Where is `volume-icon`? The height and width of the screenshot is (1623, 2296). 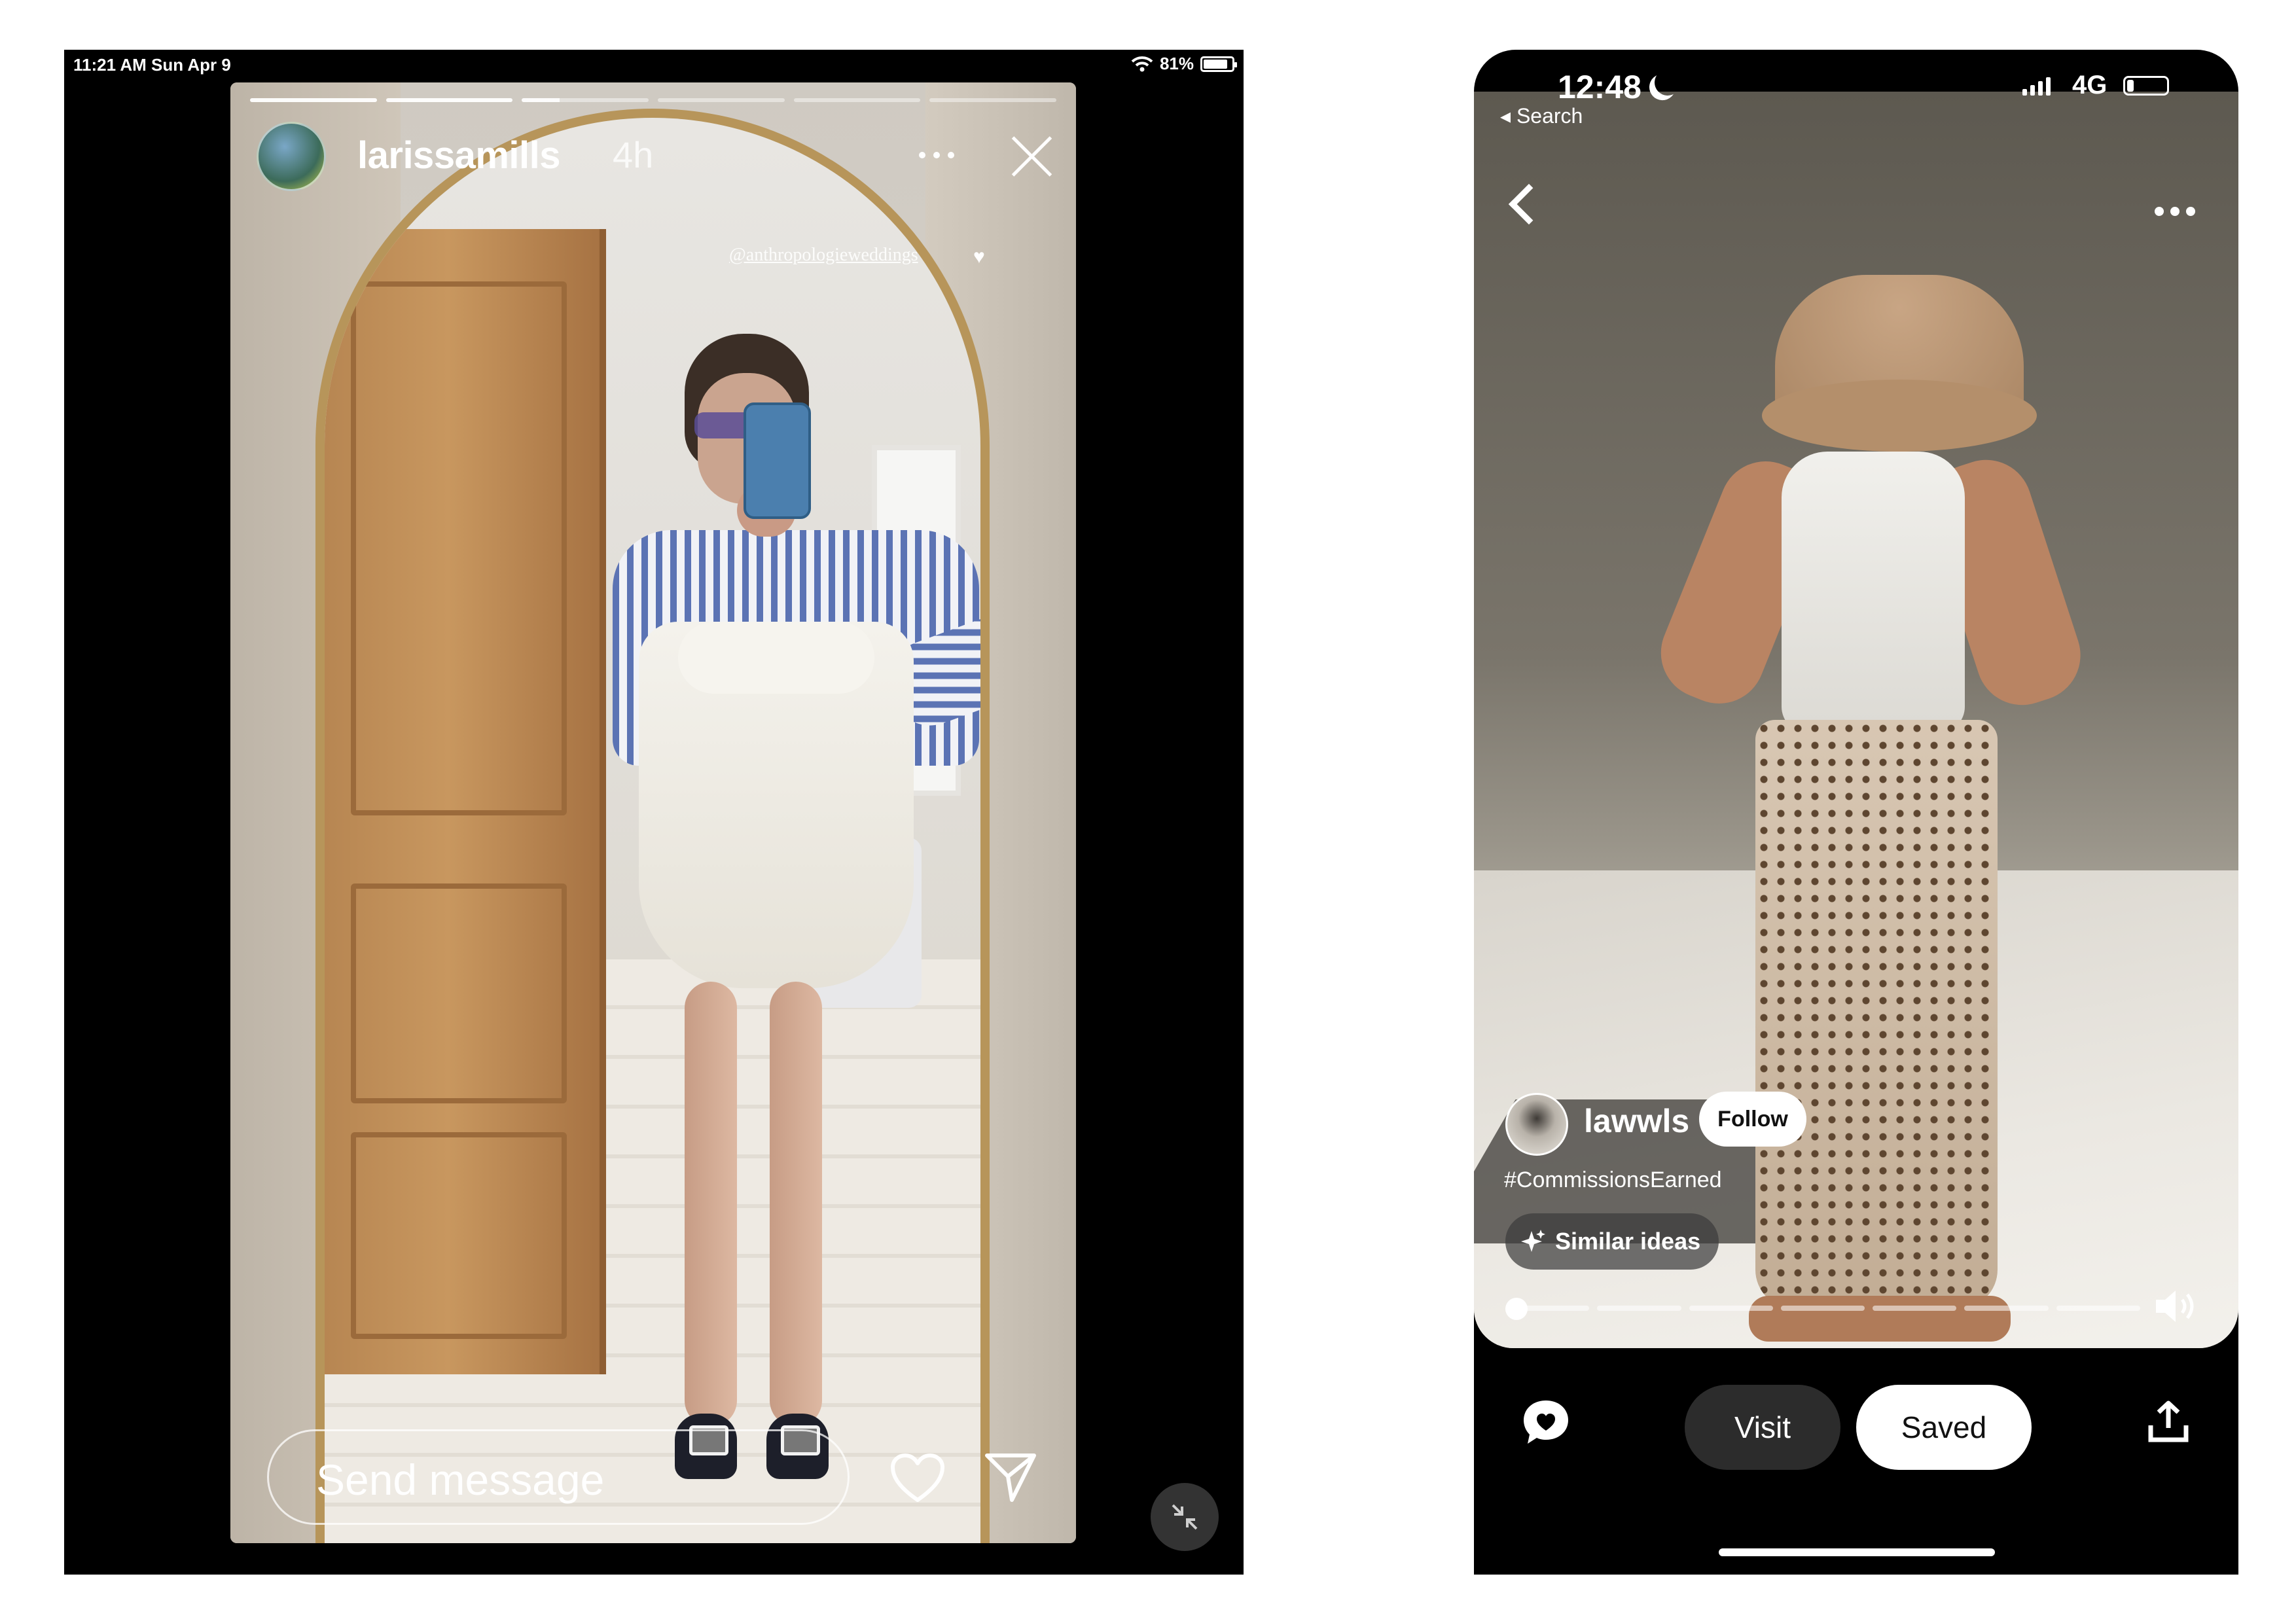 volume-icon is located at coordinates (2176, 1306).